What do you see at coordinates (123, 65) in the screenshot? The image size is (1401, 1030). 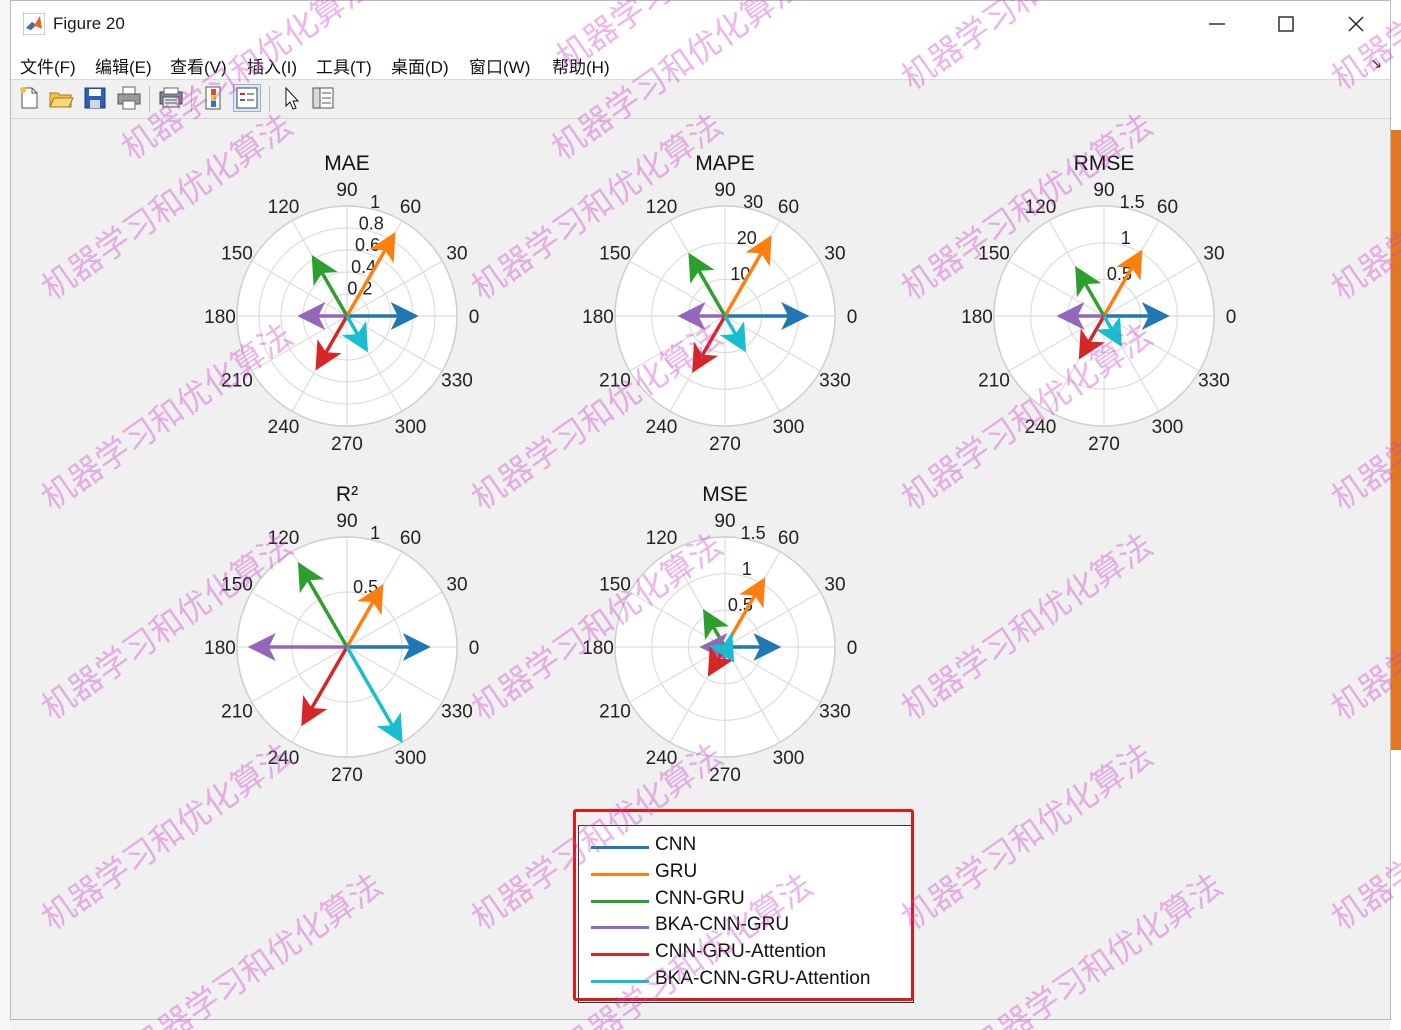 I see `menu-edit: 编辑(E)` at bounding box center [123, 65].